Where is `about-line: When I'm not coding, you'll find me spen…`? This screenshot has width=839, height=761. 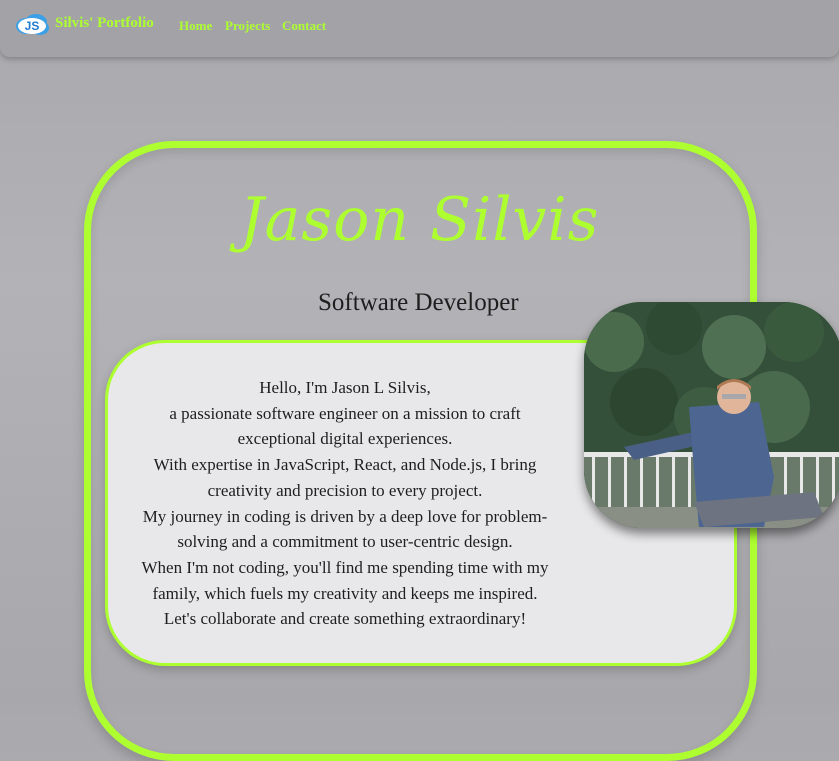
about-line: When I'm not coding, you'll find me spen… is located at coordinates (345, 567).